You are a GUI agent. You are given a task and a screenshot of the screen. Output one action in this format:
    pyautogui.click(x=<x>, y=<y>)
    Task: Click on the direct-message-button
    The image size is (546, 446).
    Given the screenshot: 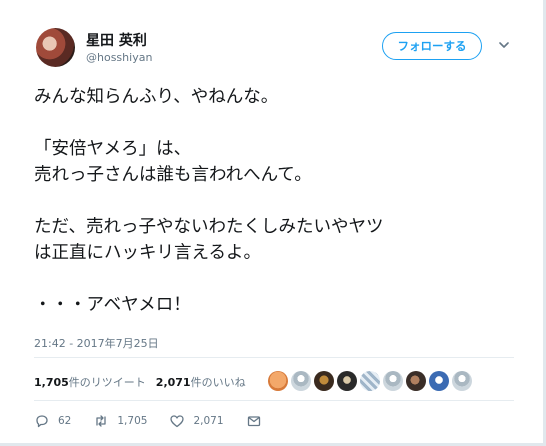 What is the action you would take?
    pyautogui.click(x=254, y=421)
    